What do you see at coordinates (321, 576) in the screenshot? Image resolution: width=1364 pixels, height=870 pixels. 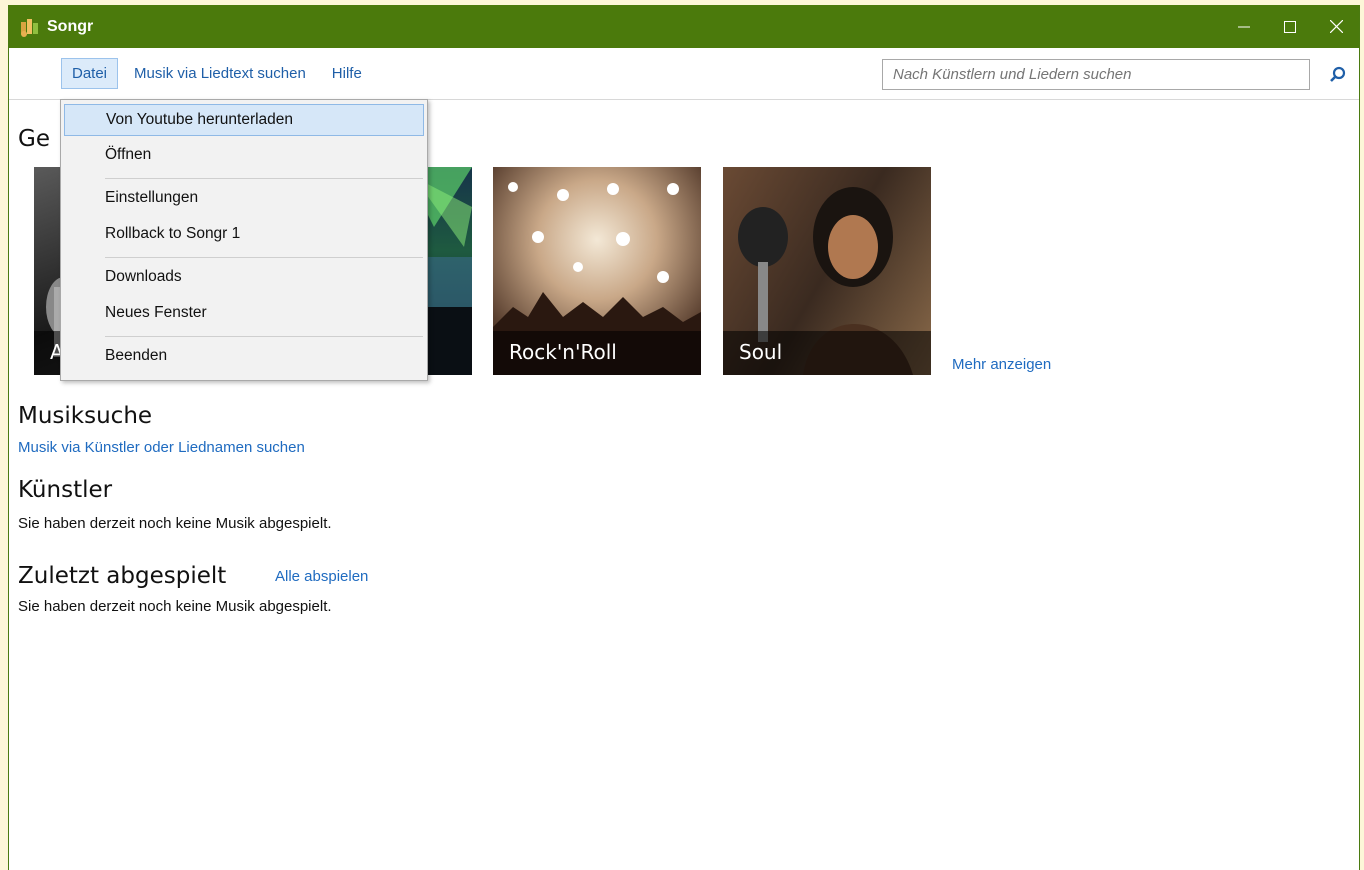 I see `alle-abspielen-link: Alle abspielen` at bounding box center [321, 576].